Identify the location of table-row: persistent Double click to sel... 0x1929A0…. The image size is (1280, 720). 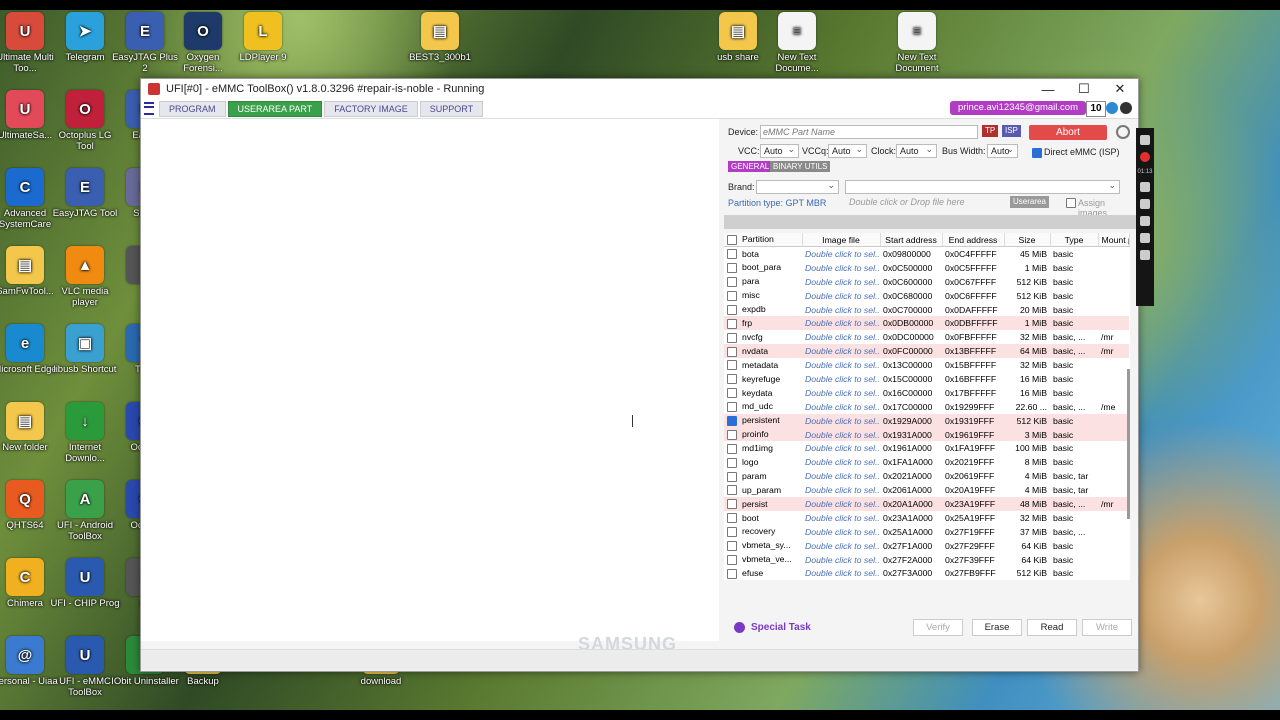
(926, 420).